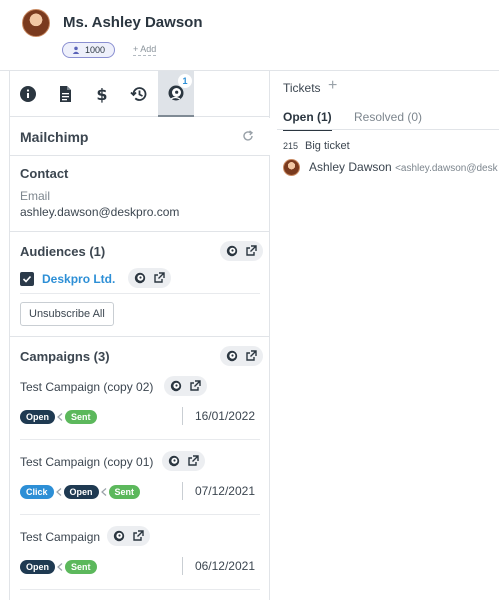 The image size is (499, 600). Describe the element at coordinates (36, 23) in the screenshot. I see `contact-avatar` at that location.